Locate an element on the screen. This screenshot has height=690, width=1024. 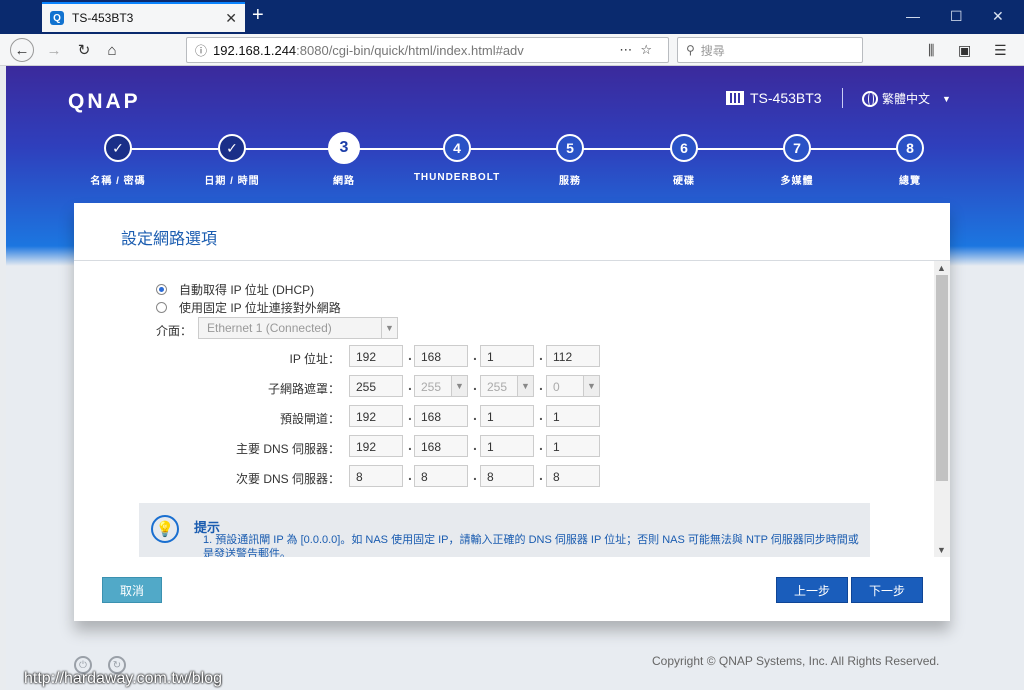
static-ip-label: 使用固定 IP 位址連接對外網路 is located at coordinates (260, 308).